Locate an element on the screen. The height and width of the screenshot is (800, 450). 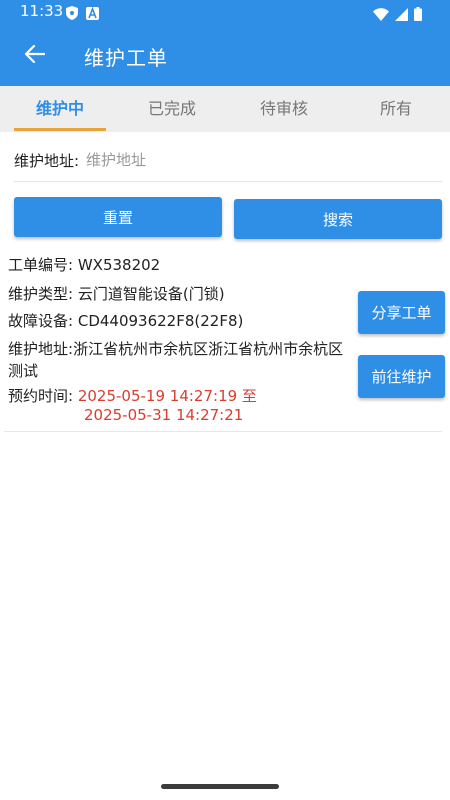
a-icon is located at coordinates (92, 14).